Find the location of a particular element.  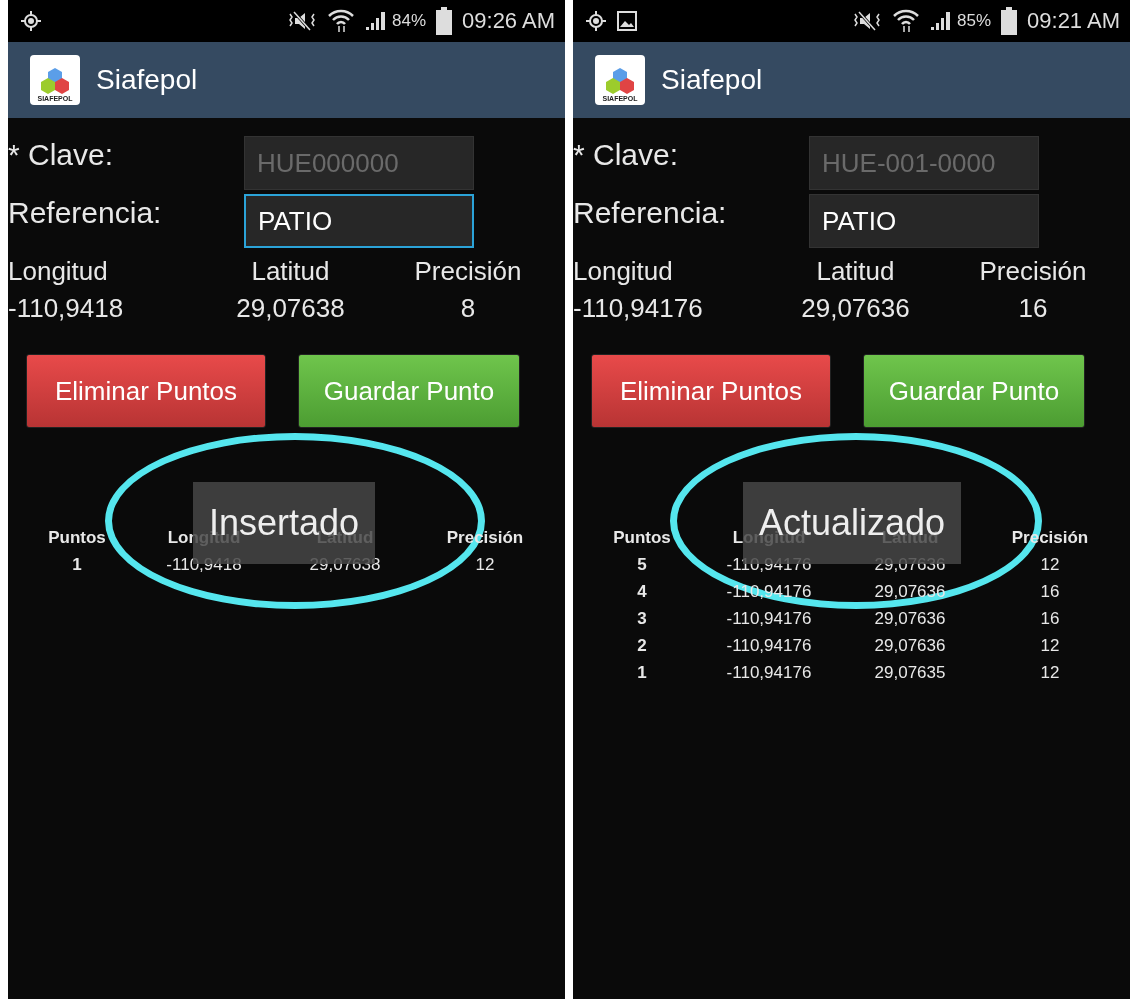

table-cell: 2 is located at coordinates (642, 646).